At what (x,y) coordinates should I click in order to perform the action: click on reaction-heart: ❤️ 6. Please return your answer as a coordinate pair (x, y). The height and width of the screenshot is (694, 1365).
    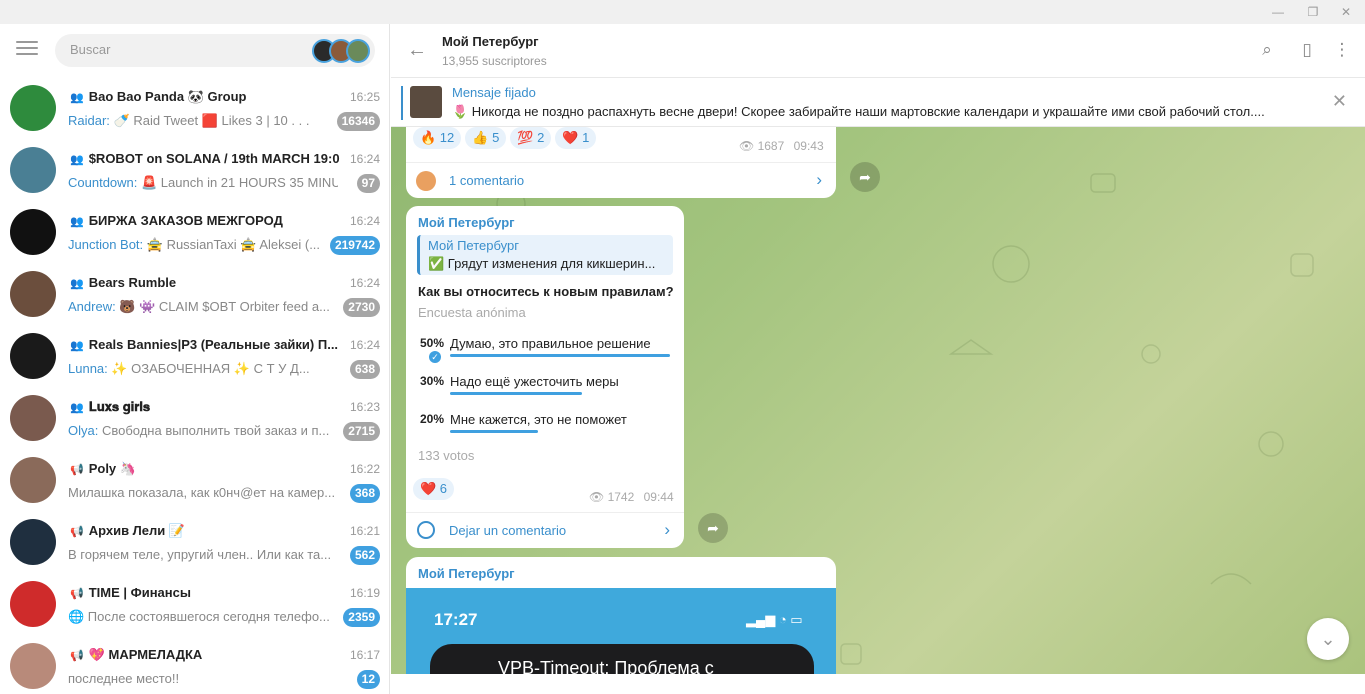
    Looking at the image, I should click on (434, 489).